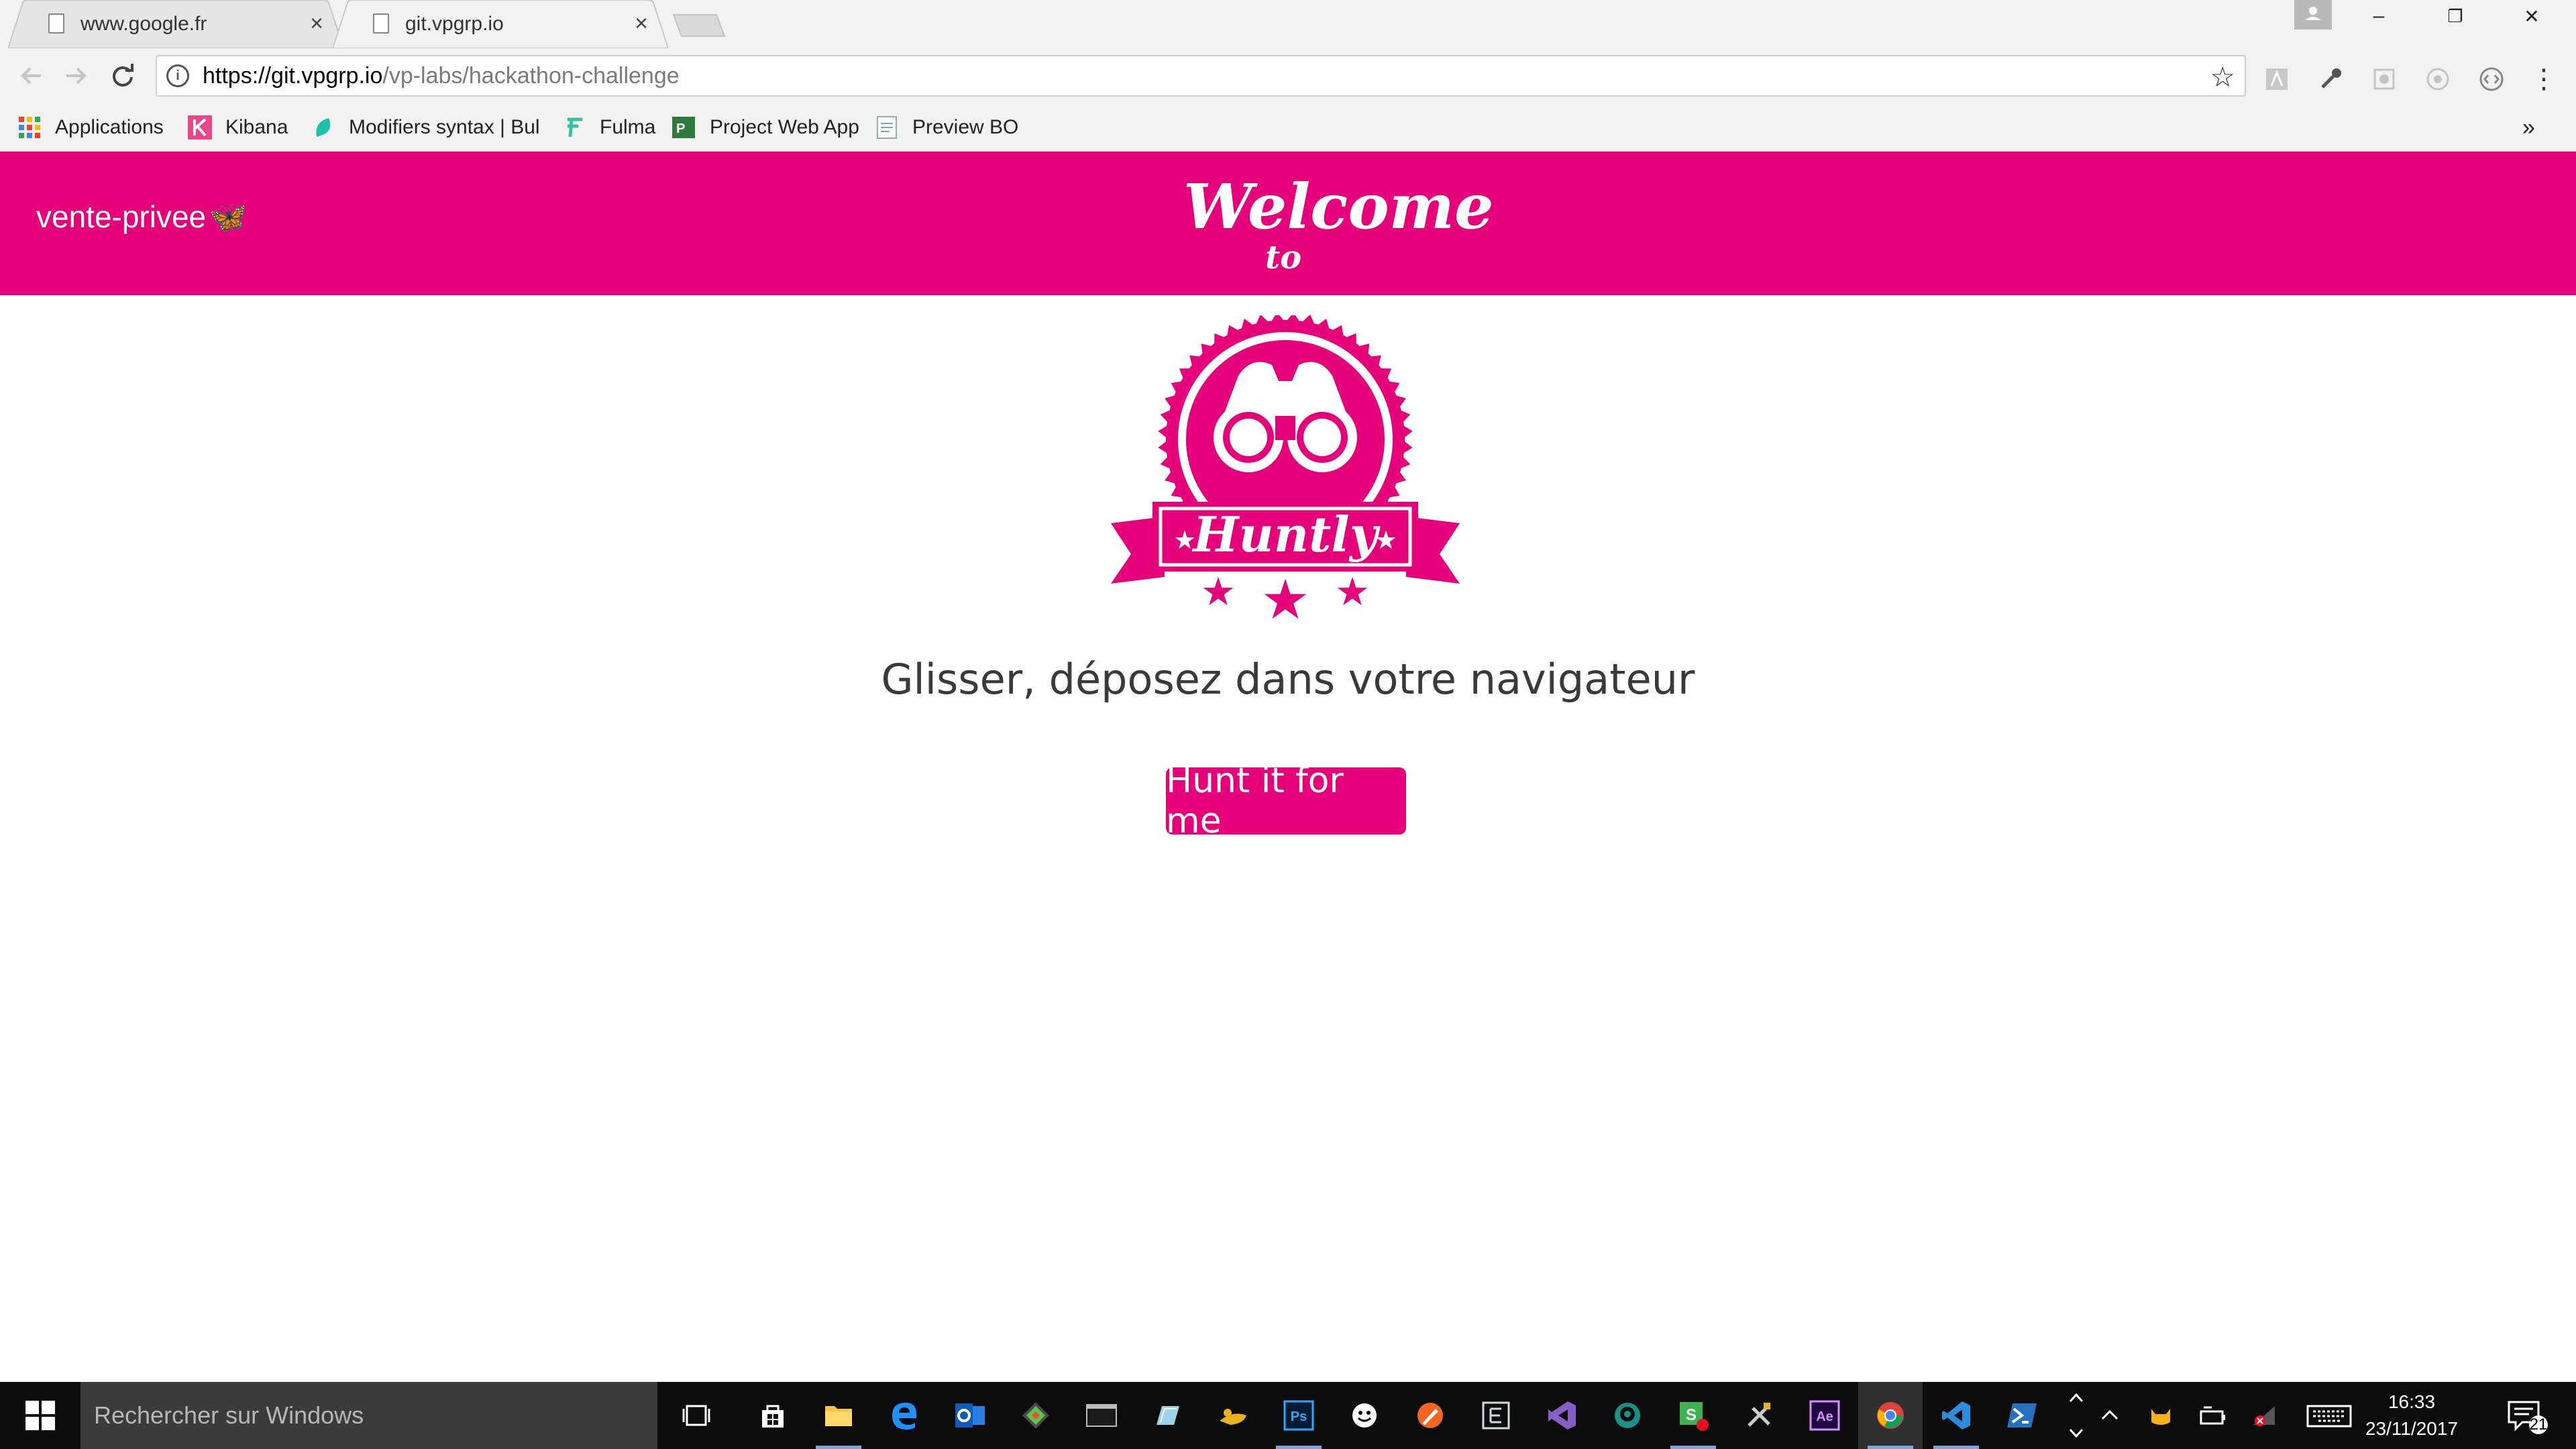 The image size is (2576, 1449). I want to click on vscode-icon, so click(1956, 1415).